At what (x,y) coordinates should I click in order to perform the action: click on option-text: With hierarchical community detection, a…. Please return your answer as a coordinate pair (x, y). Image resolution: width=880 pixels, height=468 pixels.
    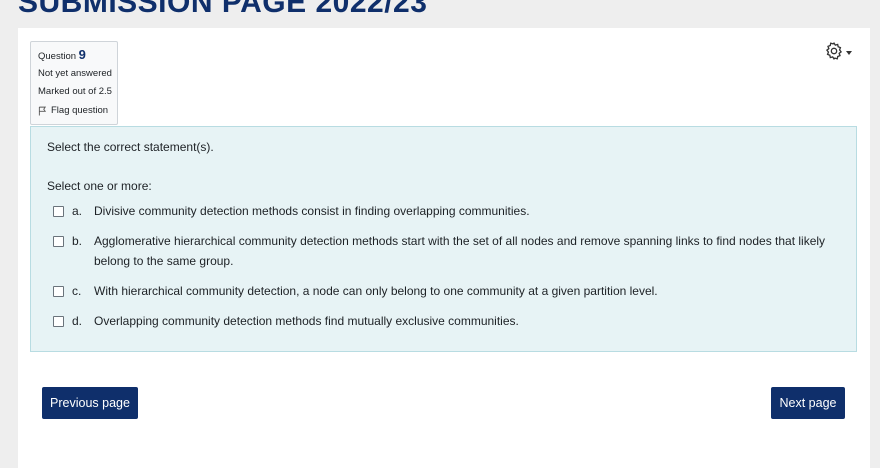
    Looking at the image, I should click on (468, 291).